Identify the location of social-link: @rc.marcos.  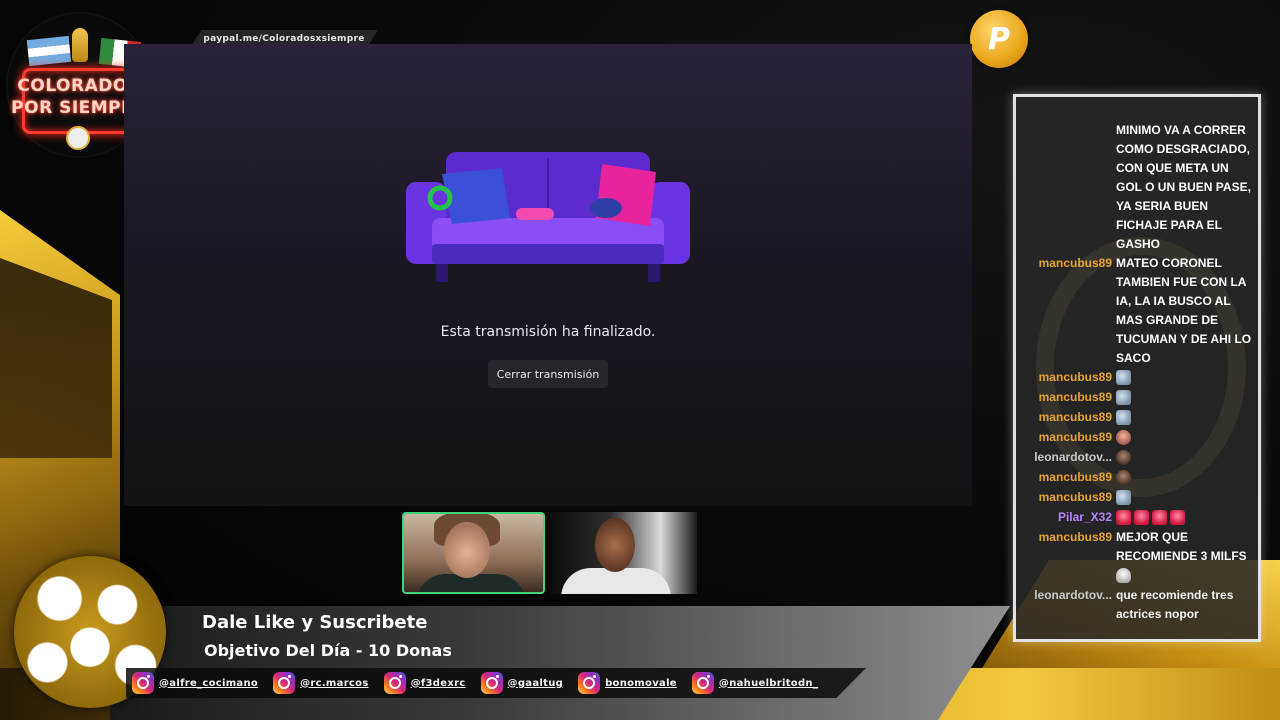
(321, 683).